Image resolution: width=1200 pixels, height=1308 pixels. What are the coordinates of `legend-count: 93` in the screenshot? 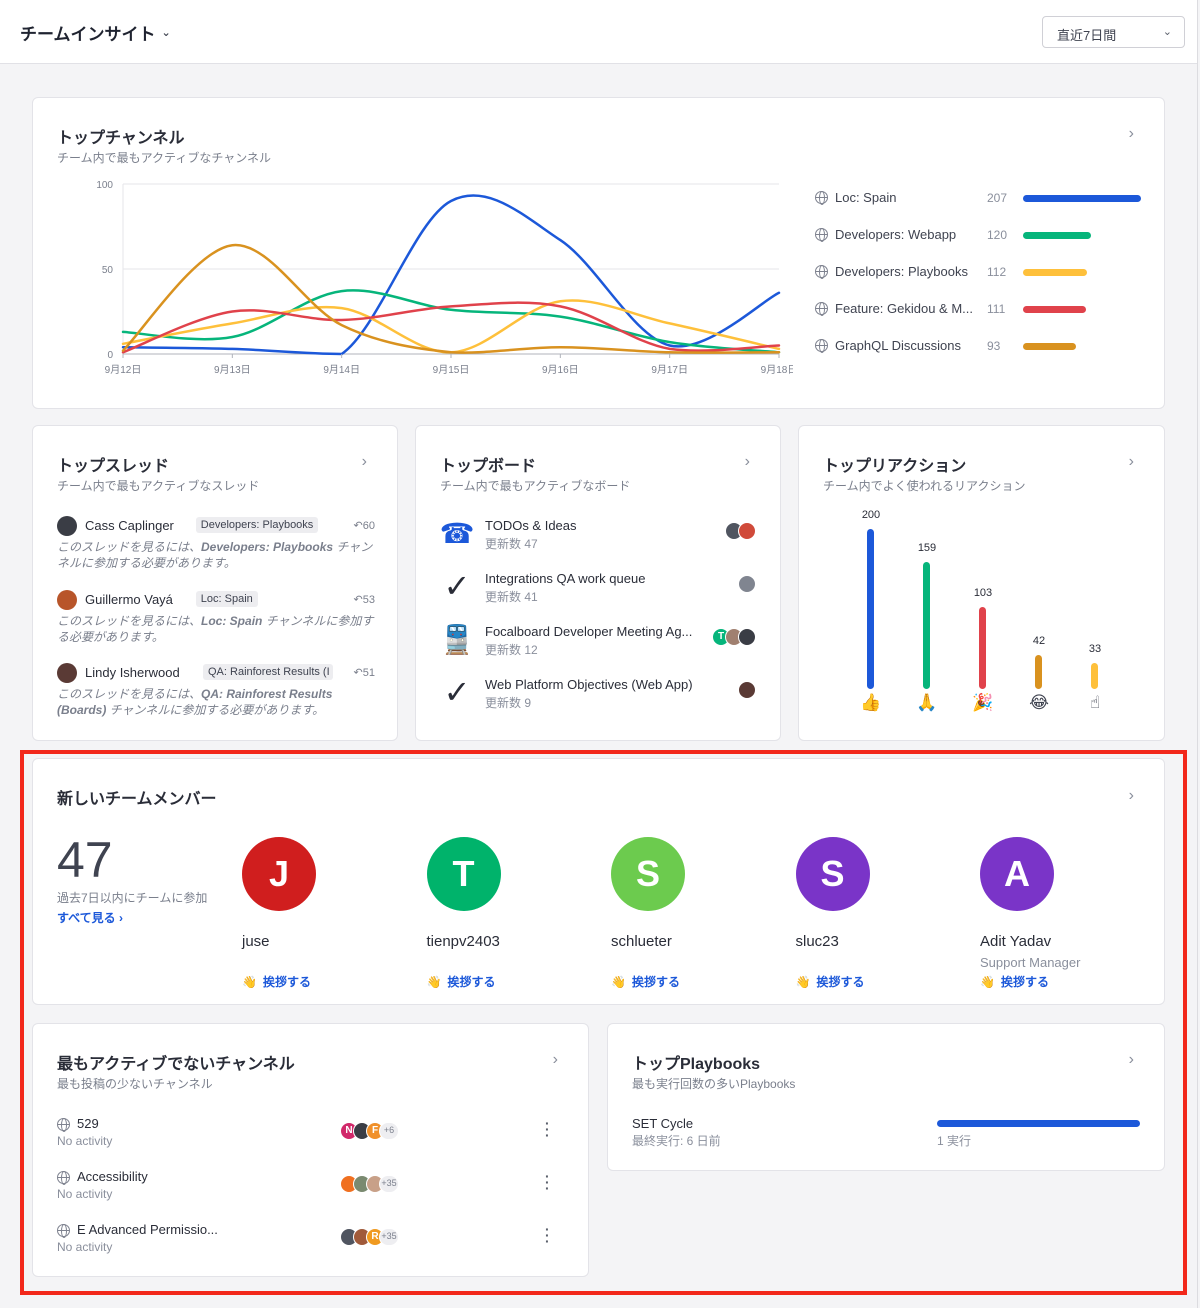 It's located at (994, 346).